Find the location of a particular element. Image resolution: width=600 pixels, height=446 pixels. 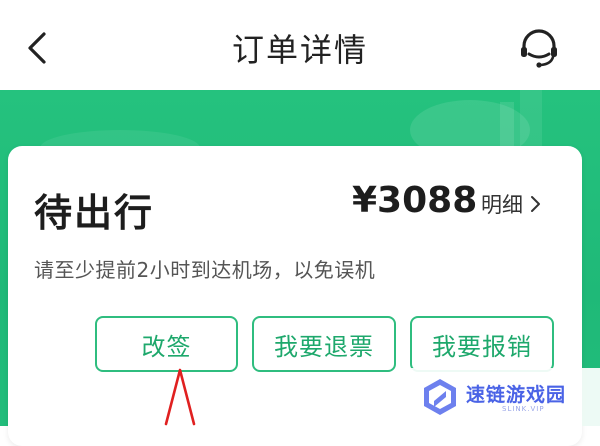

watermark-sub: SLINK.VIP is located at coordinates (523, 409).